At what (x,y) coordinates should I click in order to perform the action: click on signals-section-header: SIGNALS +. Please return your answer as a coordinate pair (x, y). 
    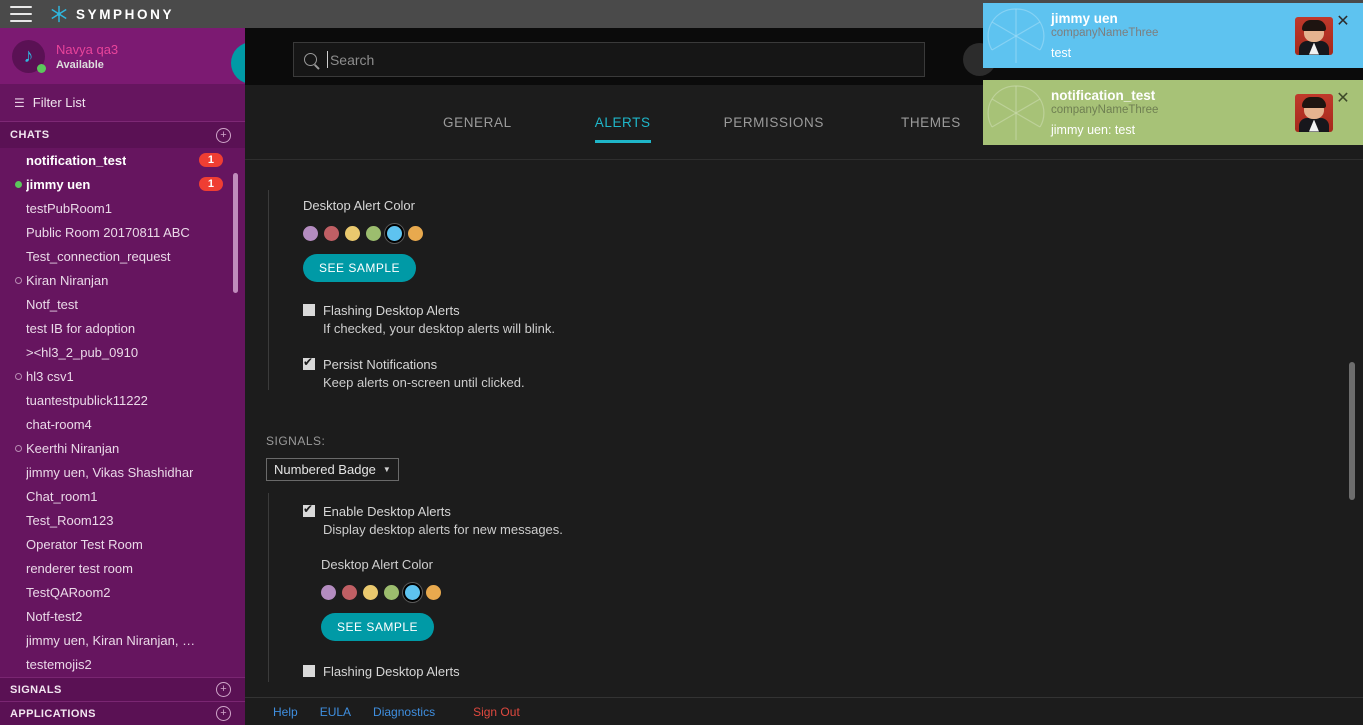
    Looking at the image, I should click on (122, 689).